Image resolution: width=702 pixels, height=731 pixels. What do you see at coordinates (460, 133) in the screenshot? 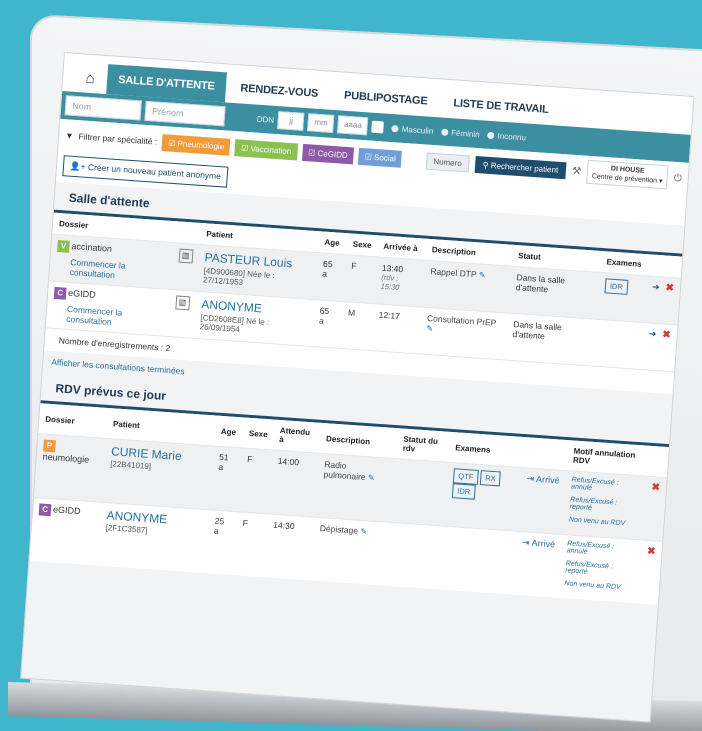
I see `sex-radio-feminin: Féminin` at bounding box center [460, 133].